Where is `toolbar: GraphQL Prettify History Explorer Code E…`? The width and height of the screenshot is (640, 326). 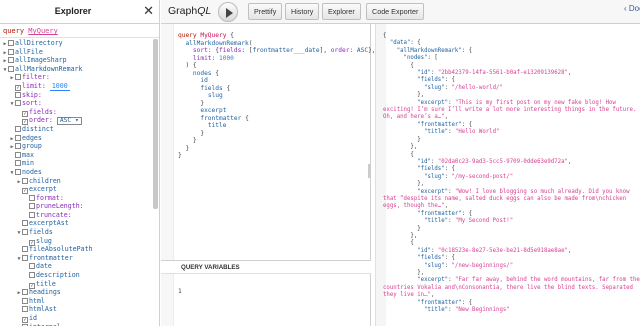
toolbar: GraphQL Prettify History Explorer Code E… is located at coordinates (400, 12).